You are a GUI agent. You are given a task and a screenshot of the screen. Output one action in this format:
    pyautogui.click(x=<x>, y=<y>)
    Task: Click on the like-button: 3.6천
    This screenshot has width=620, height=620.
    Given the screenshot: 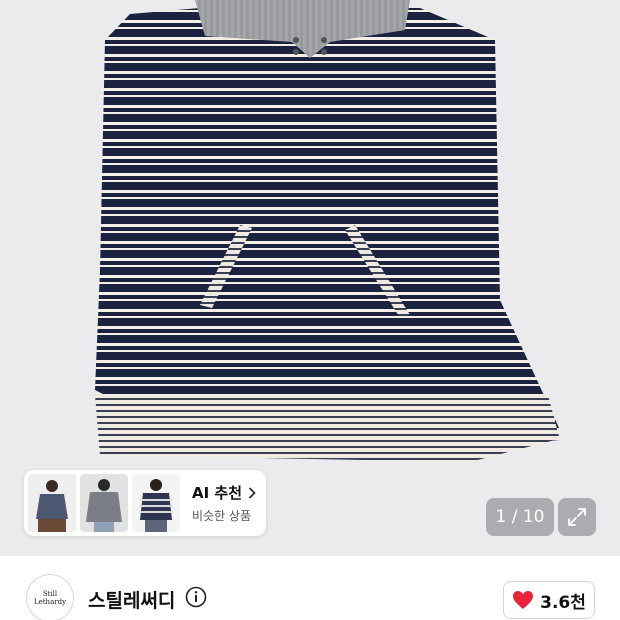 What is the action you would take?
    pyautogui.click(x=549, y=600)
    